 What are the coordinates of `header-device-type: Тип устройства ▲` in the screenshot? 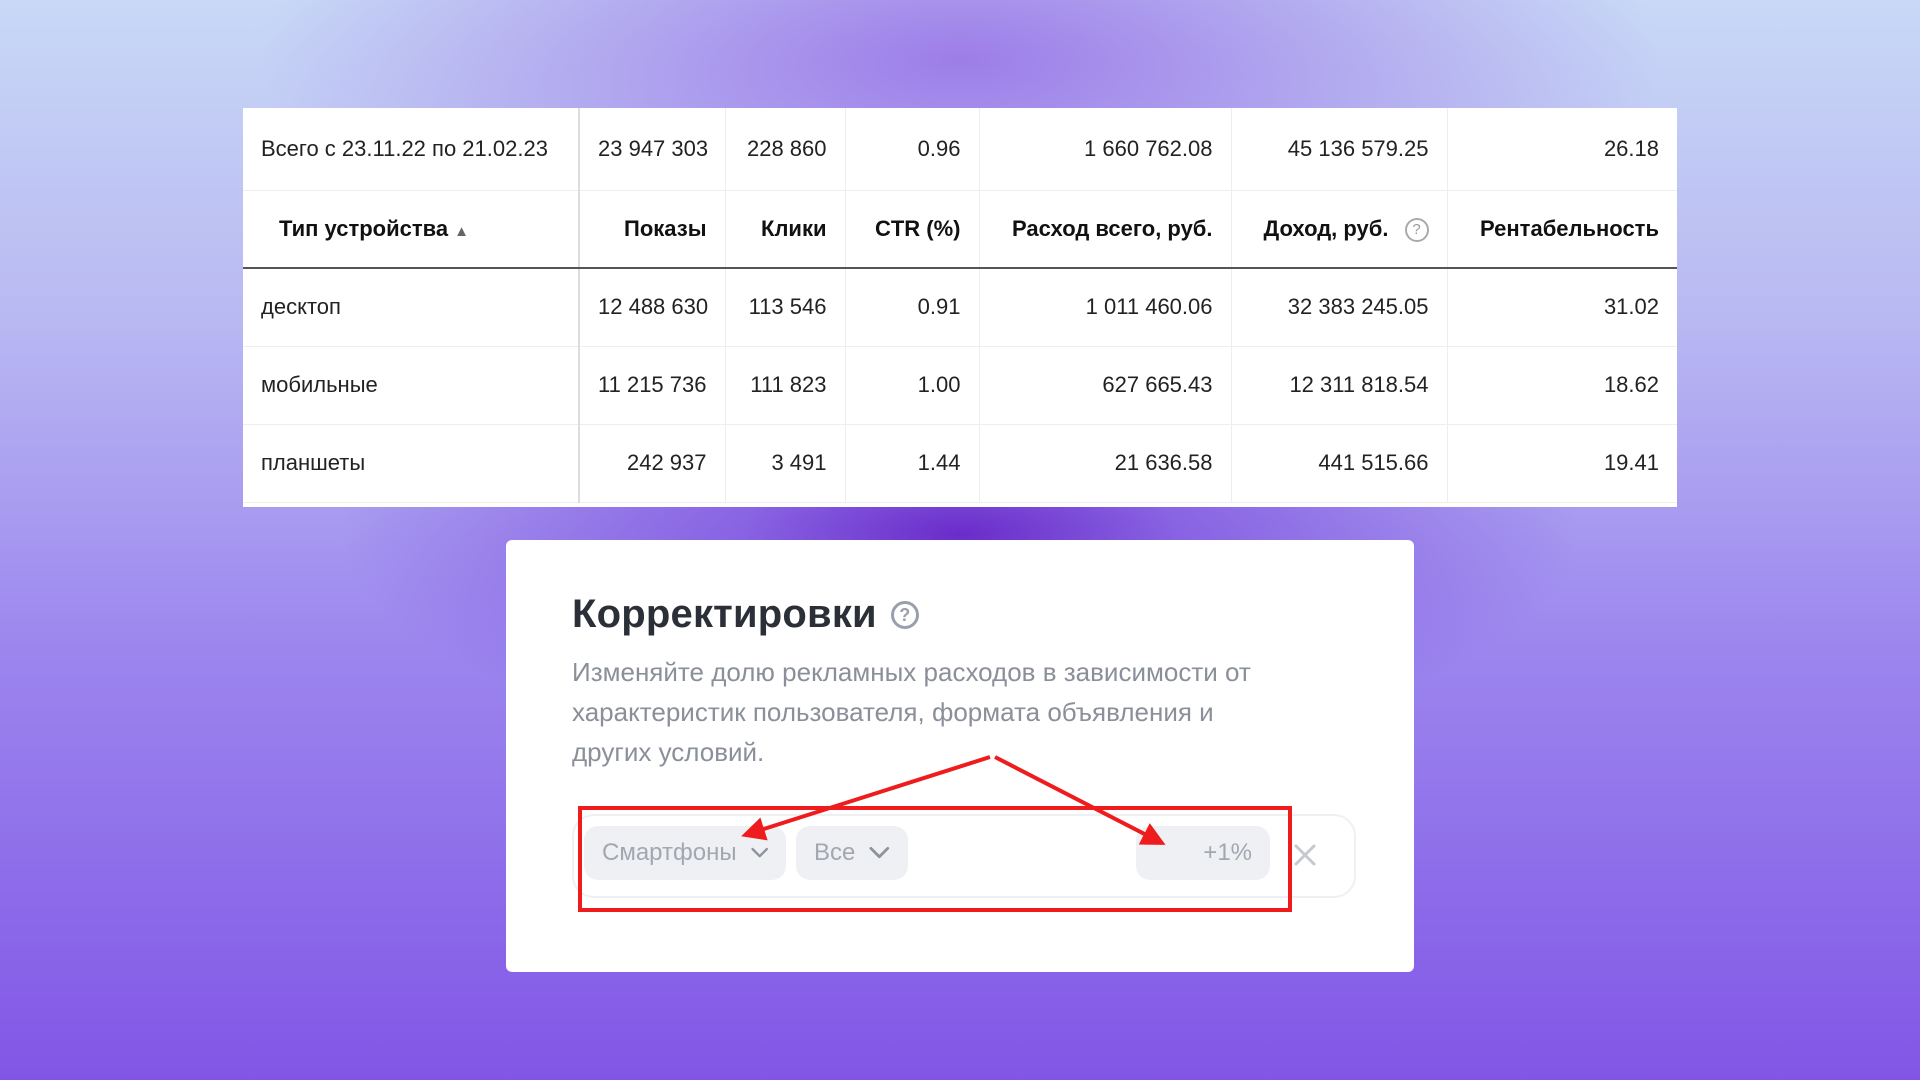 It's located at (411, 229).